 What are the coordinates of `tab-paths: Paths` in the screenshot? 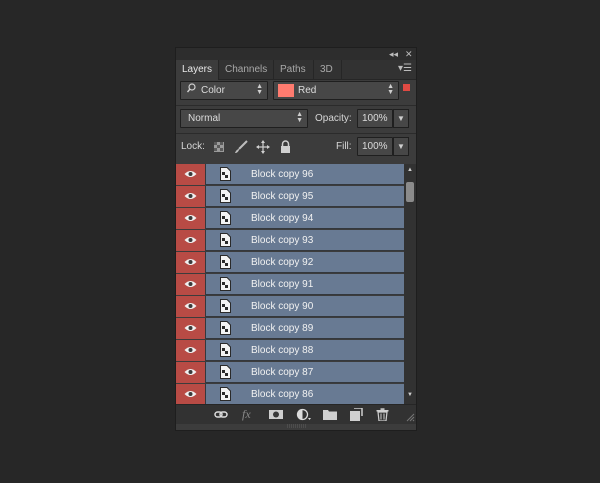 It's located at (294, 69).